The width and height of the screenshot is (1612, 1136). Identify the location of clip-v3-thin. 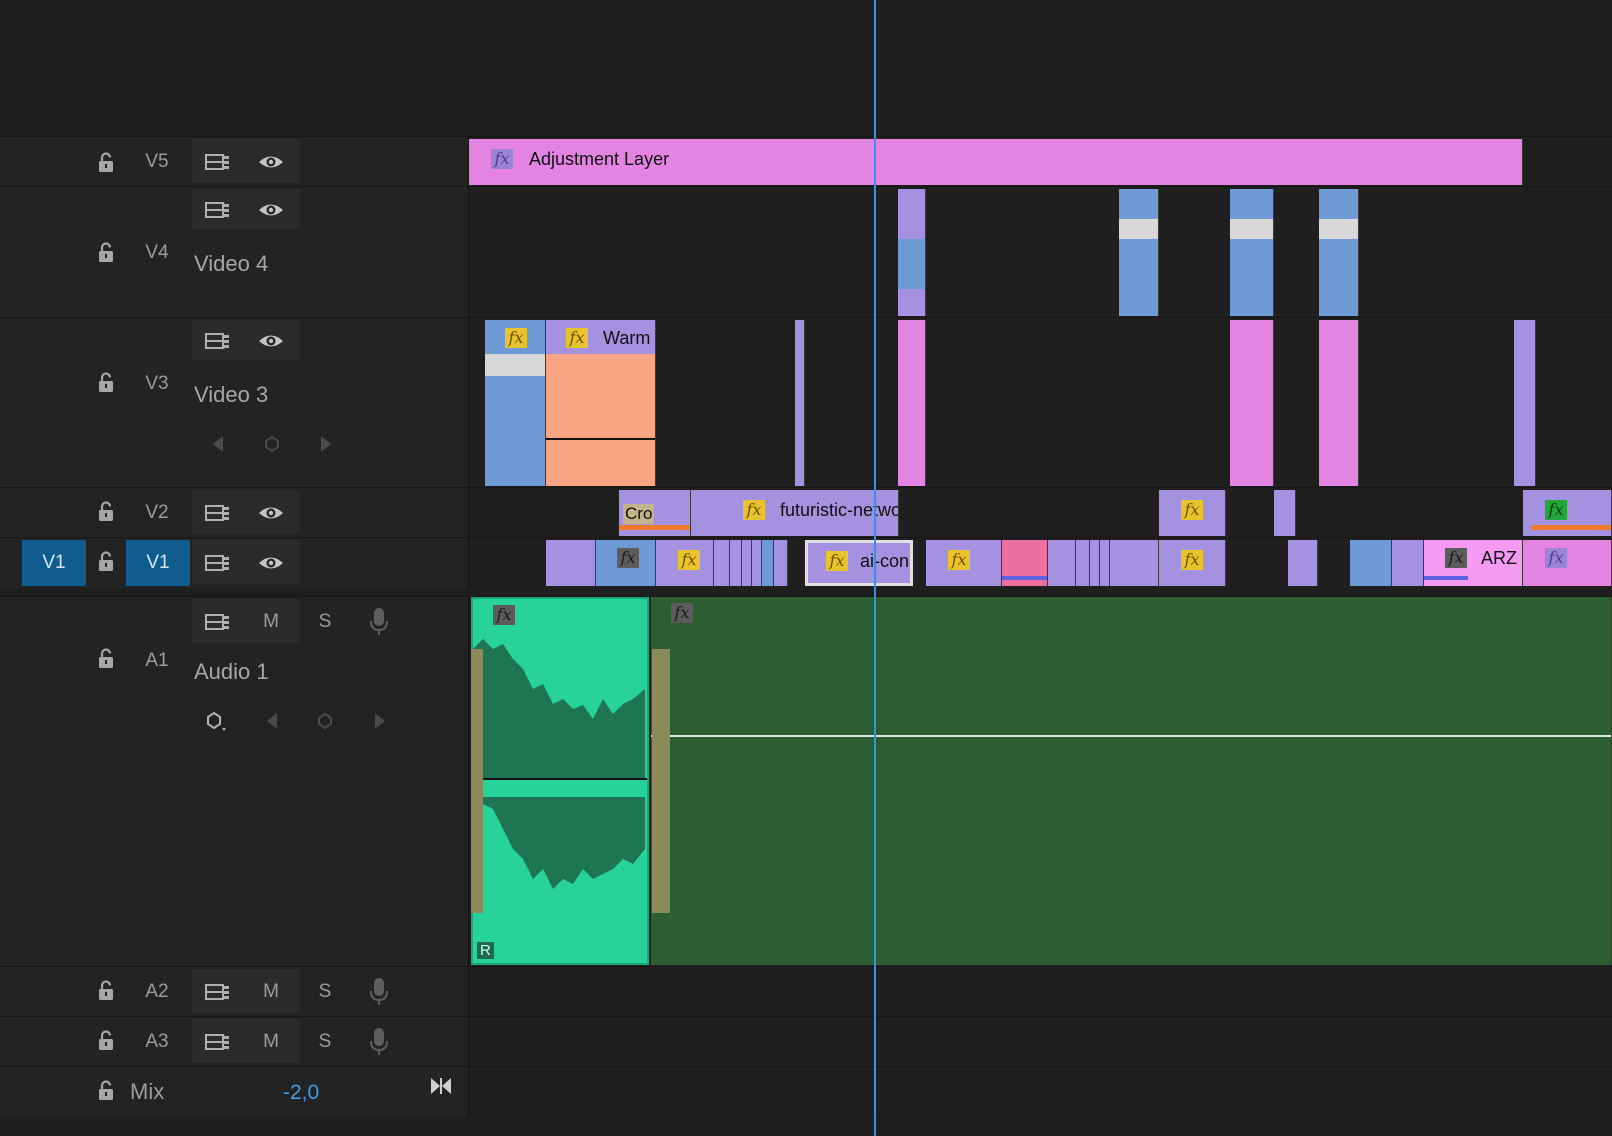
(800, 403).